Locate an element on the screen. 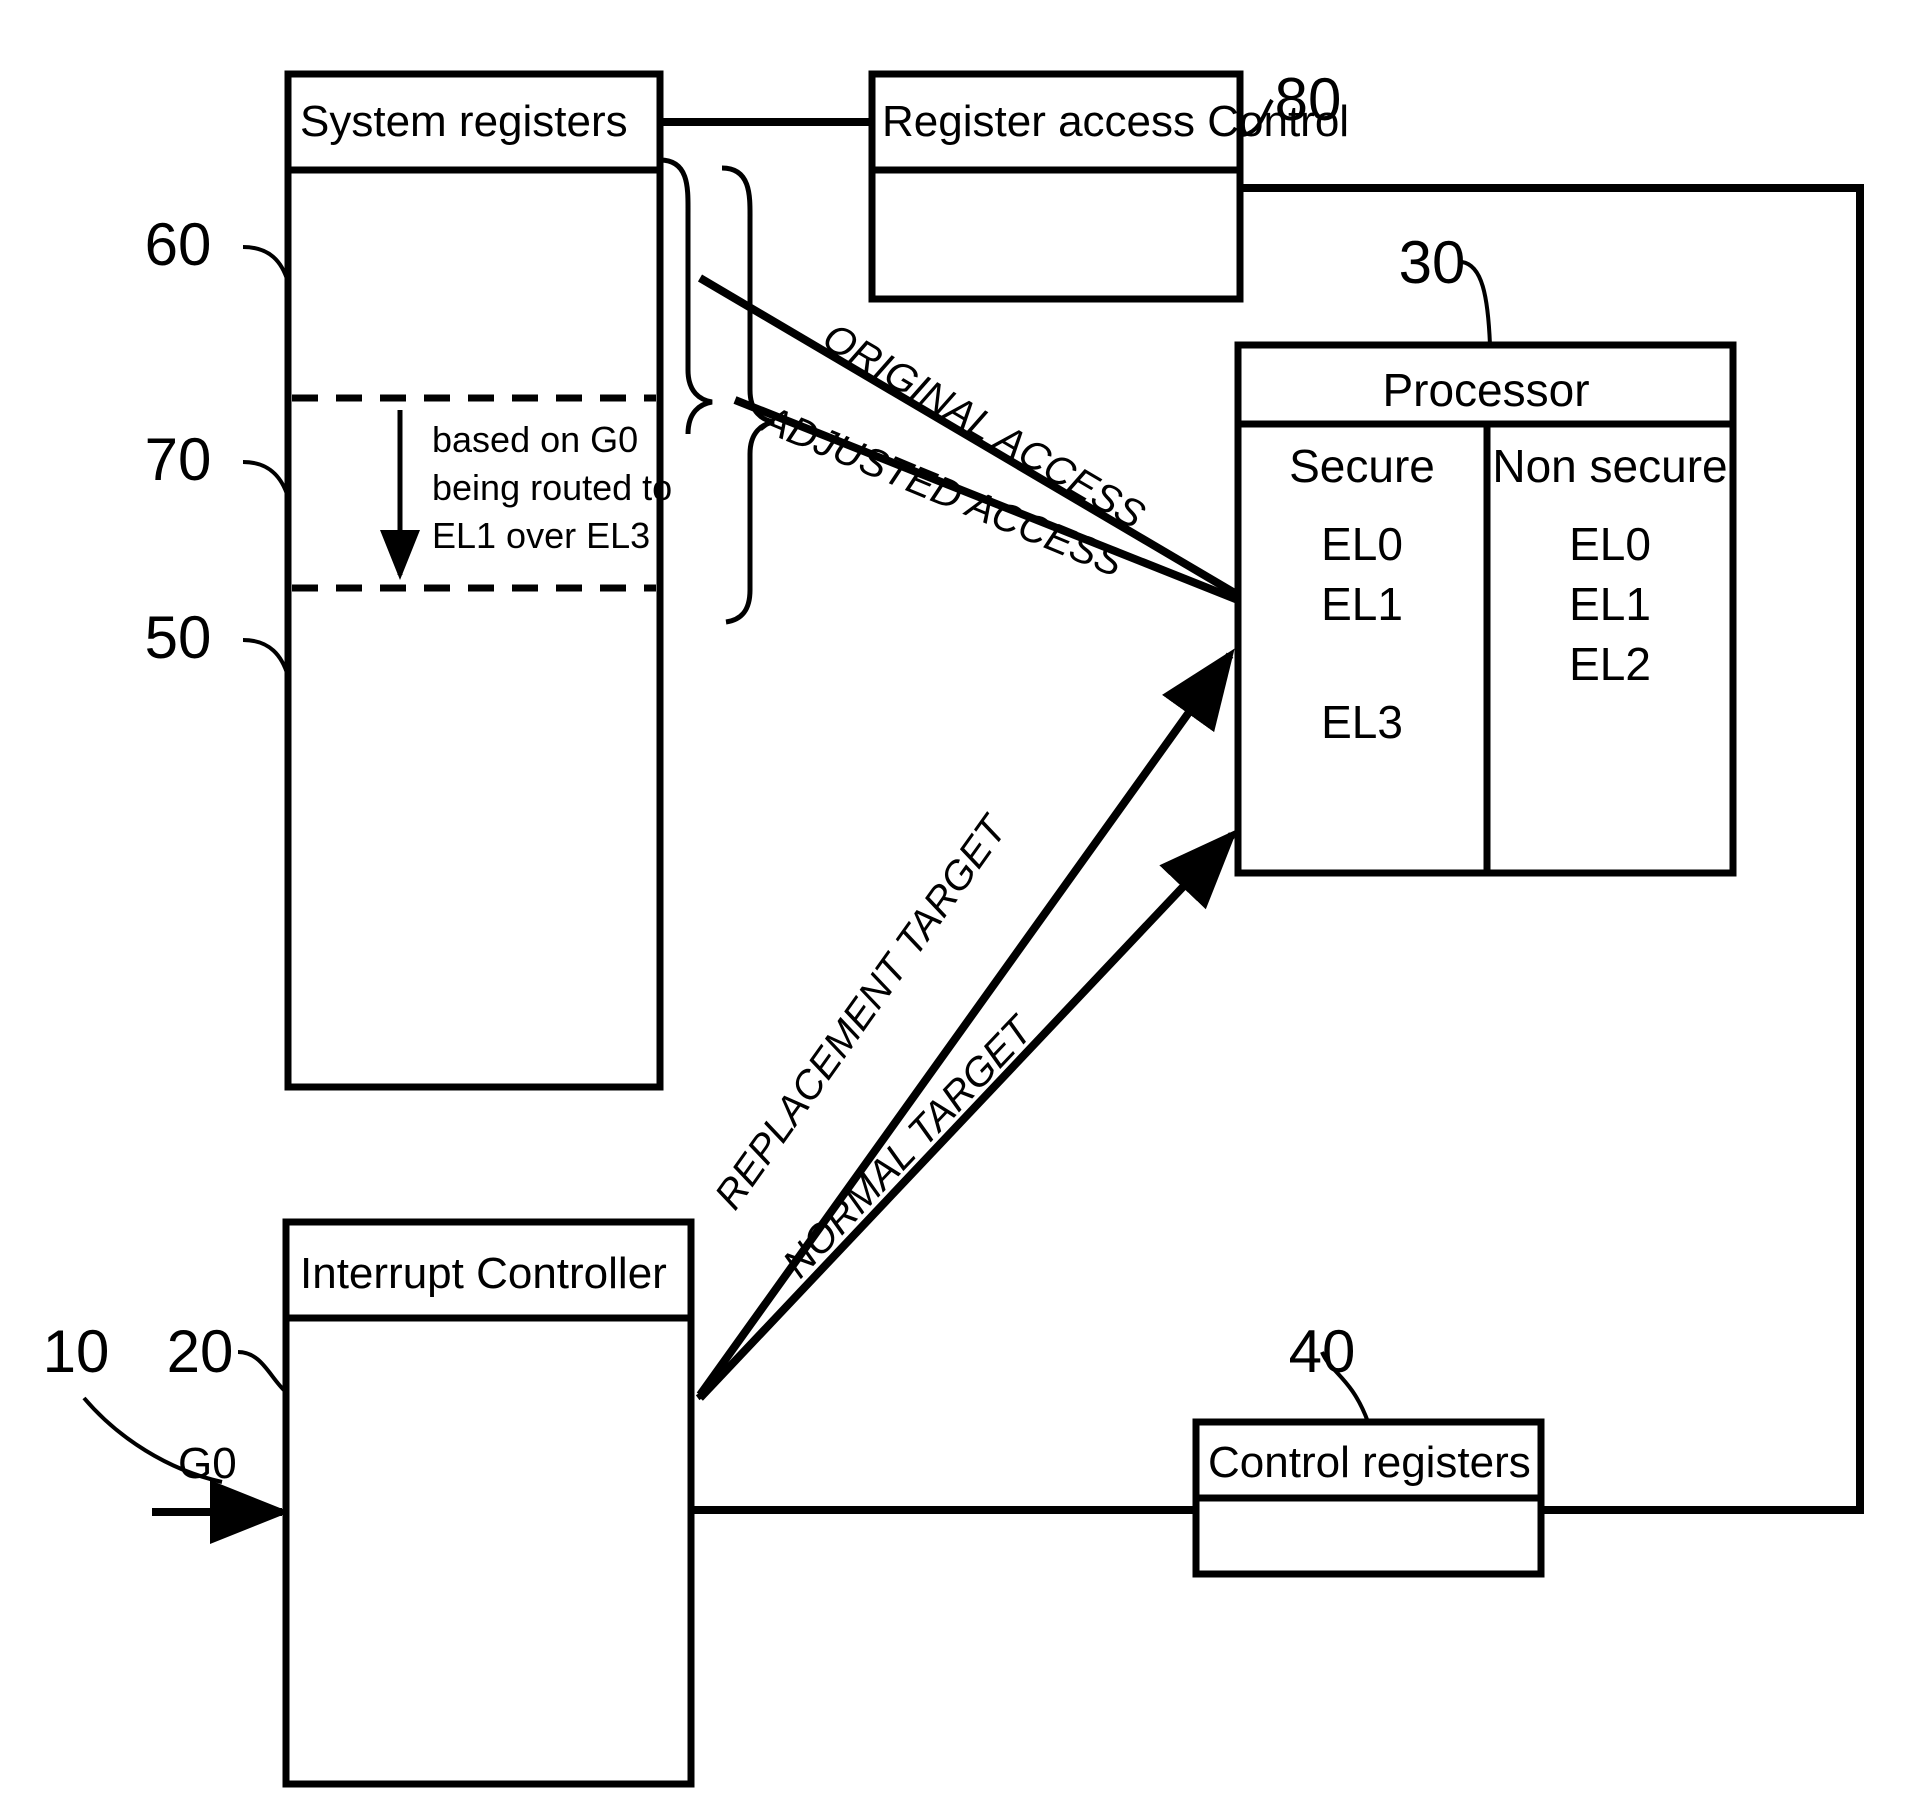 The height and width of the screenshot is (1793, 1926). ref-70: 70 is located at coordinates (178, 459).